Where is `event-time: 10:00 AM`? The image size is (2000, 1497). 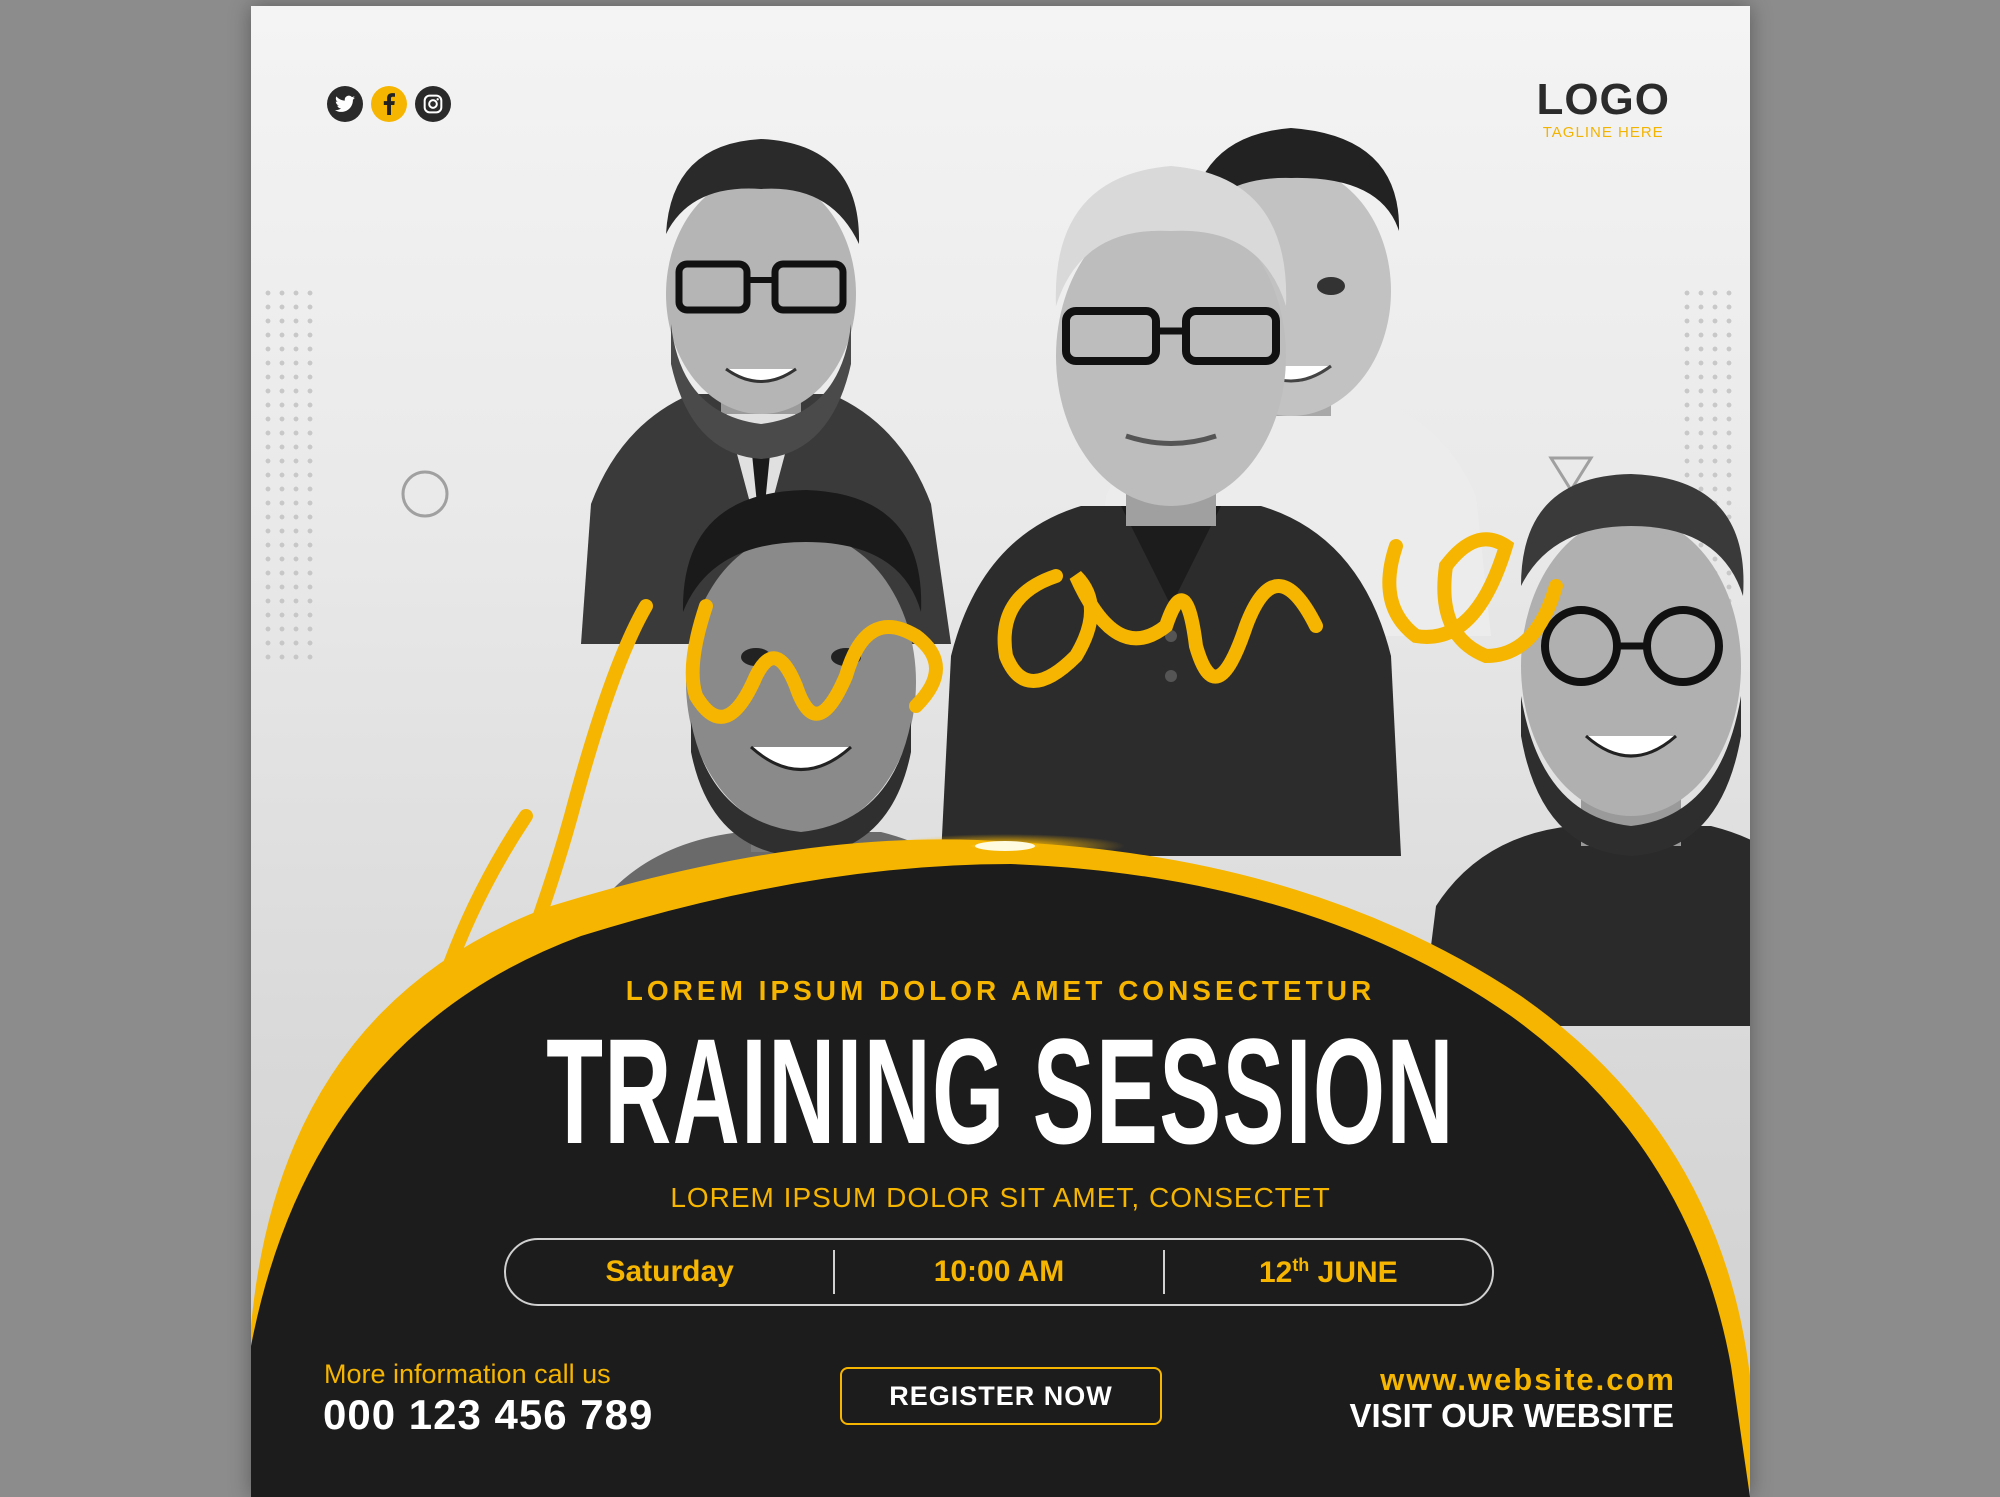
event-time: 10:00 AM is located at coordinates (999, 1271).